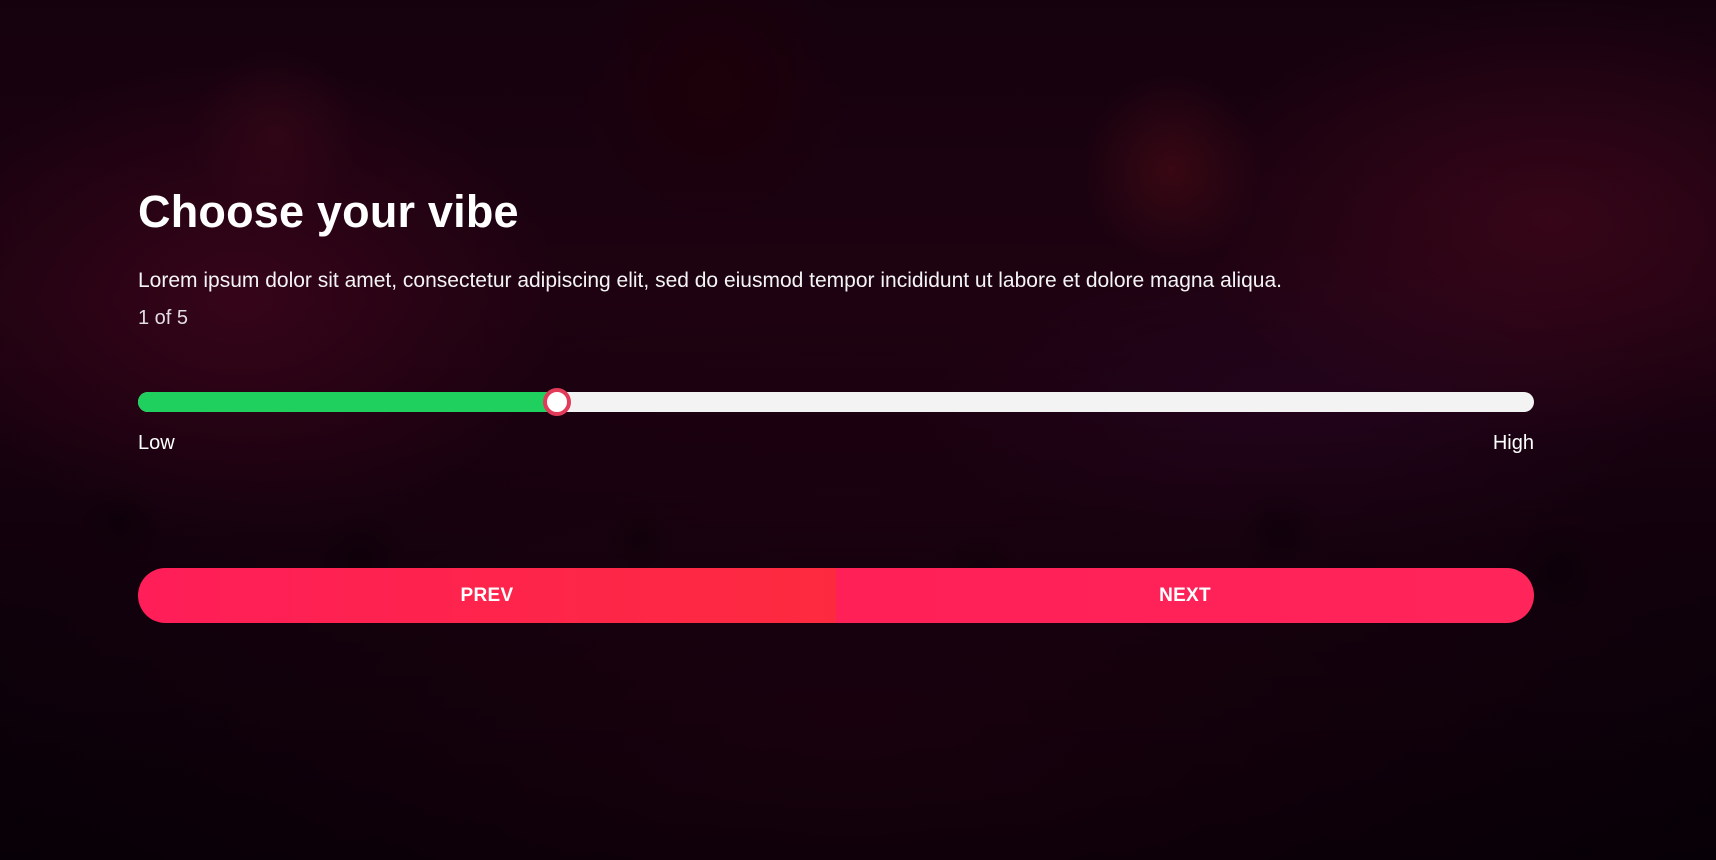 This screenshot has width=1716, height=860. What do you see at coordinates (163, 318) in the screenshot?
I see `step-counter: 1 of 5` at bounding box center [163, 318].